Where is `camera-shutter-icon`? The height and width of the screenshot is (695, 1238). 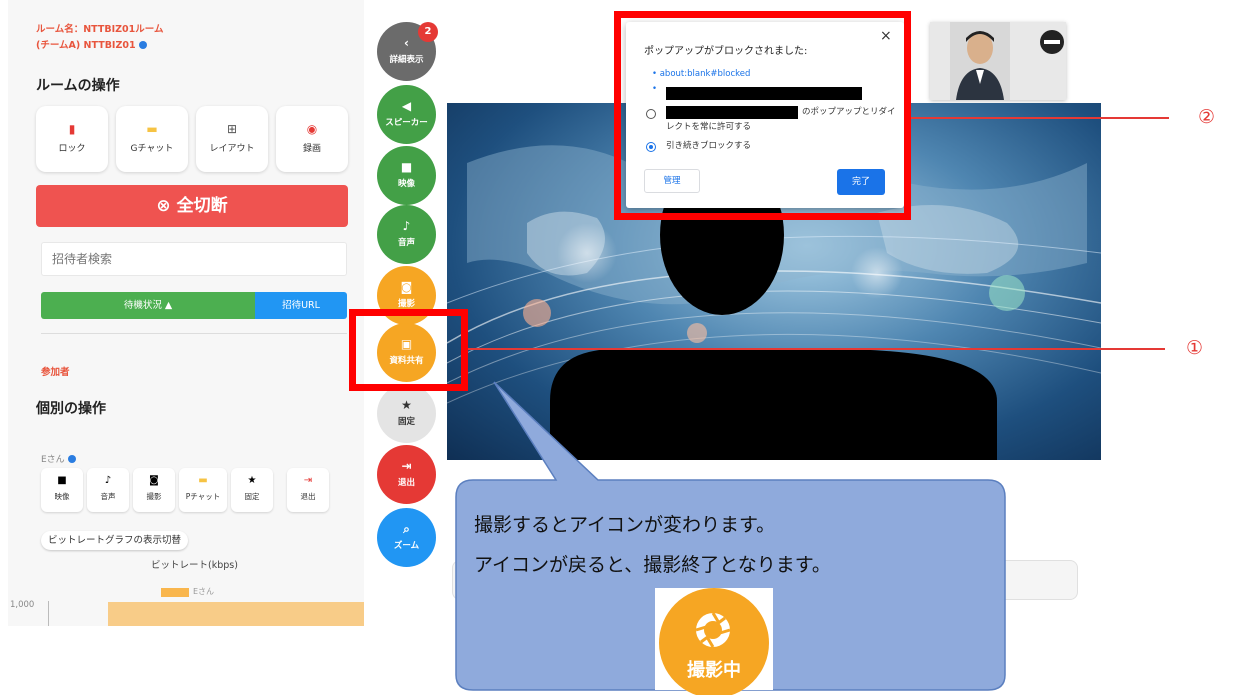 camera-shutter-icon is located at coordinates (713, 630).